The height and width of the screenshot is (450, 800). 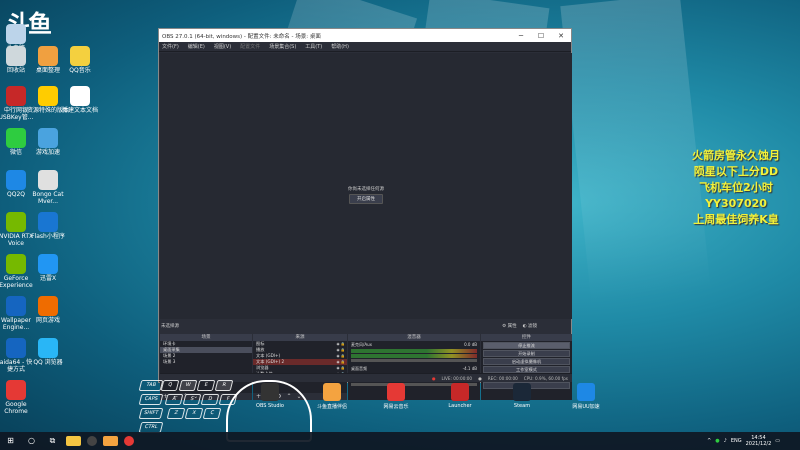 What do you see at coordinates (73, 441) in the screenshot?
I see `file-explorer-icon` at bounding box center [73, 441].